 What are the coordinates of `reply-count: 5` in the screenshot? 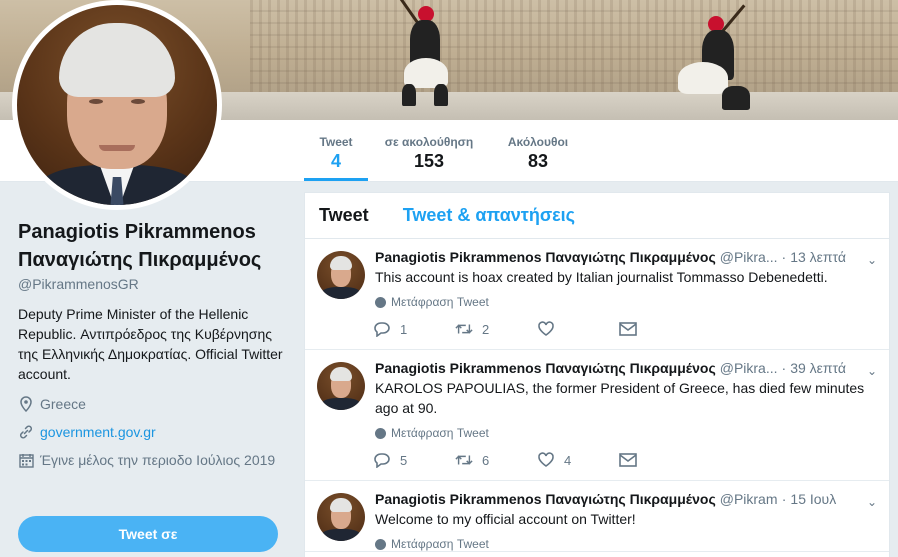 It's located at (404, 460).